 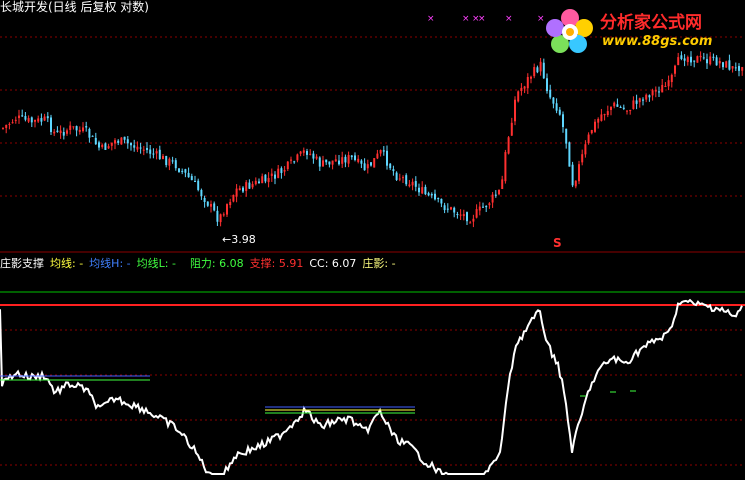 I want to click on legend-resist: 阻力: 6.08, so click(x=216, y=263).